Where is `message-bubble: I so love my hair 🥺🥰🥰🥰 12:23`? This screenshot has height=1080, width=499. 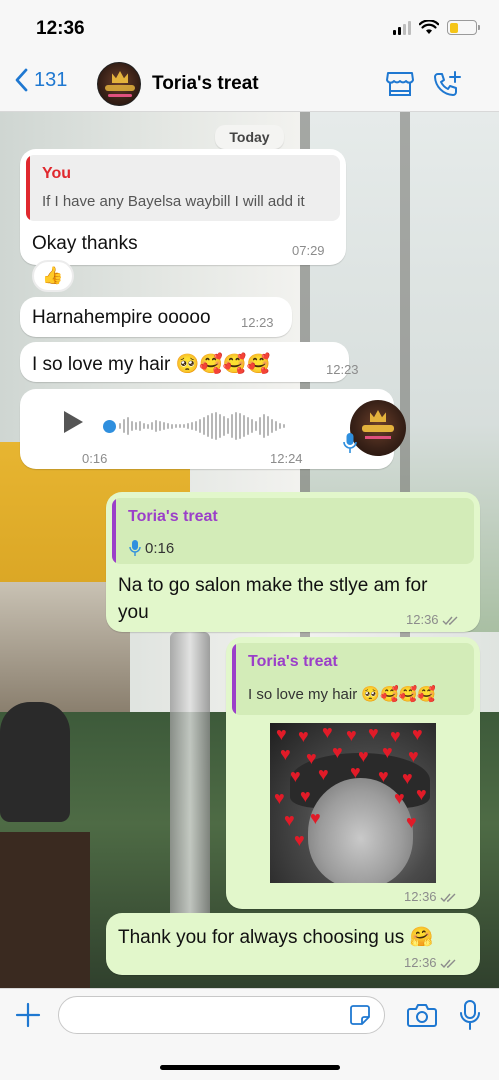 message-bubble: I so love my hair 🥺🥰🥰🥰 12:23 is located at coordinates (189, 362).